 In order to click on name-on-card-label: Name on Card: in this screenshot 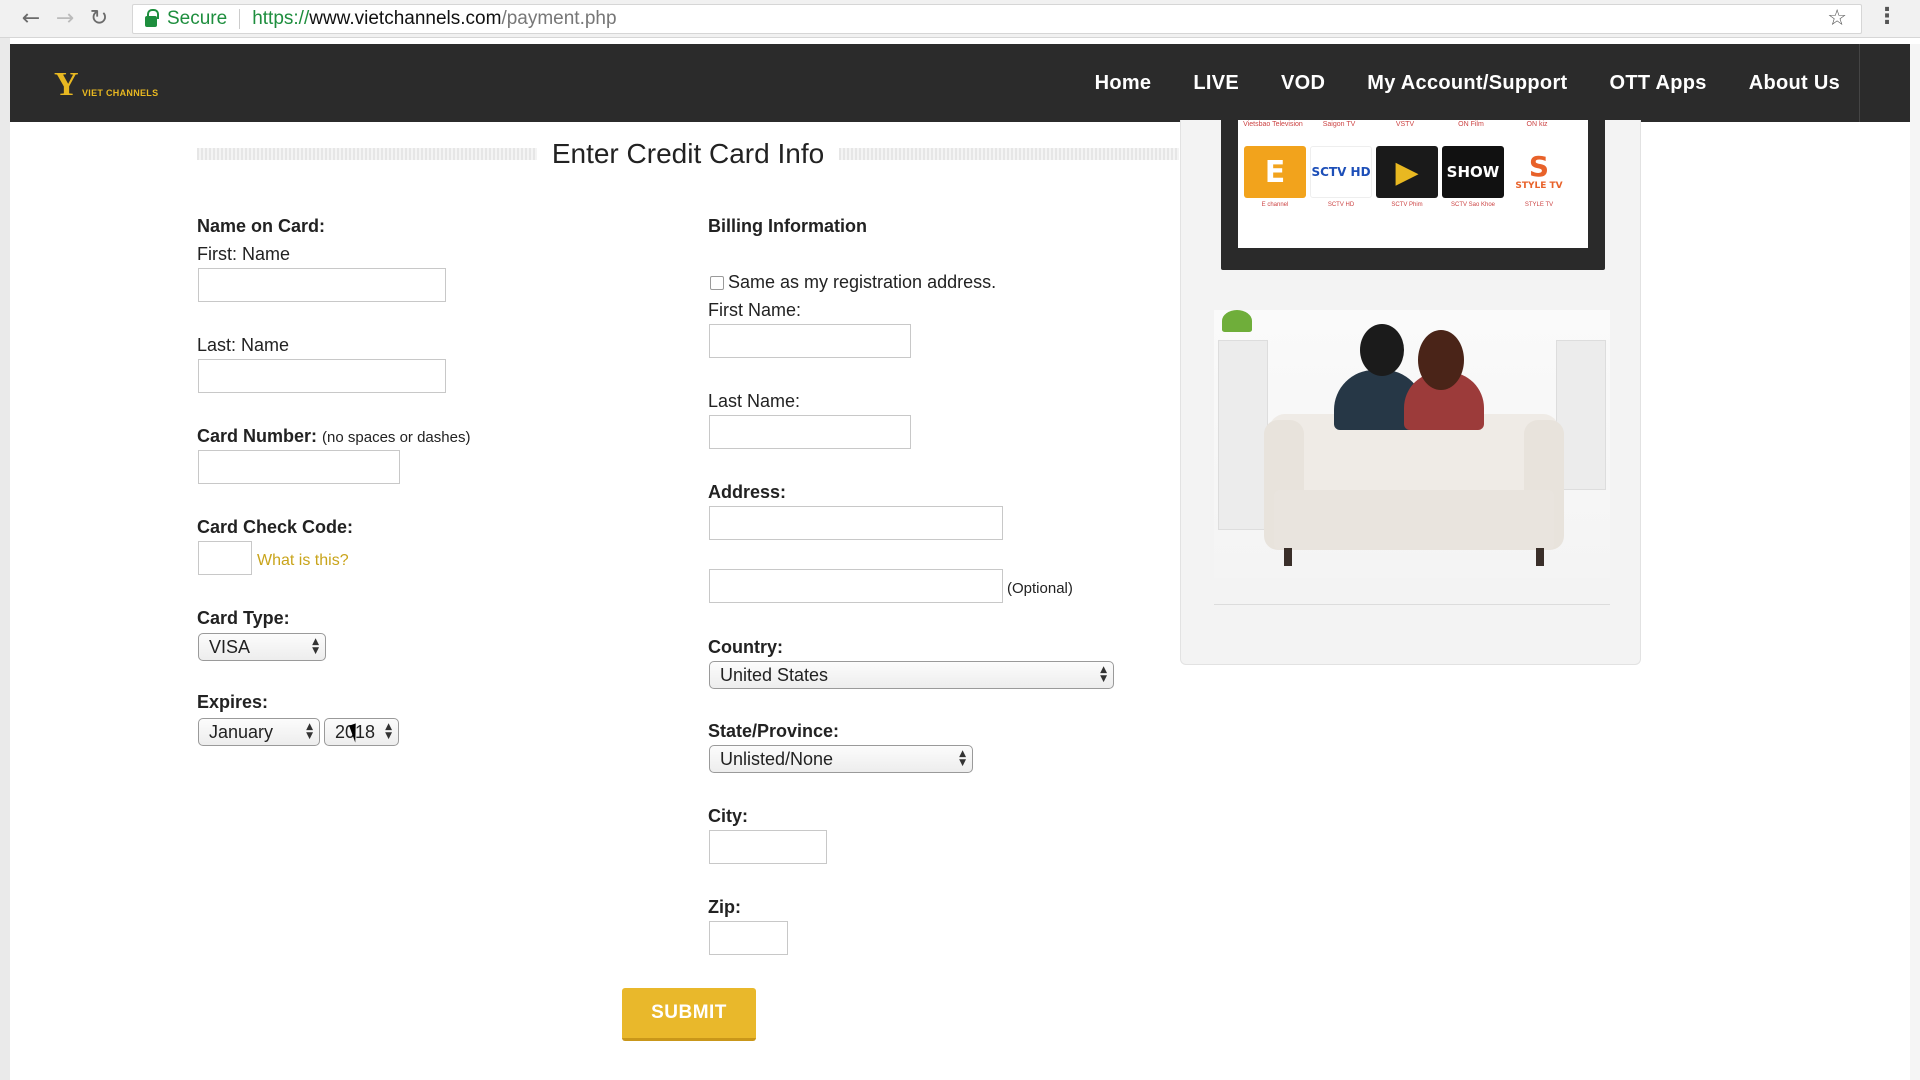, I will do `click(261, 226)`.